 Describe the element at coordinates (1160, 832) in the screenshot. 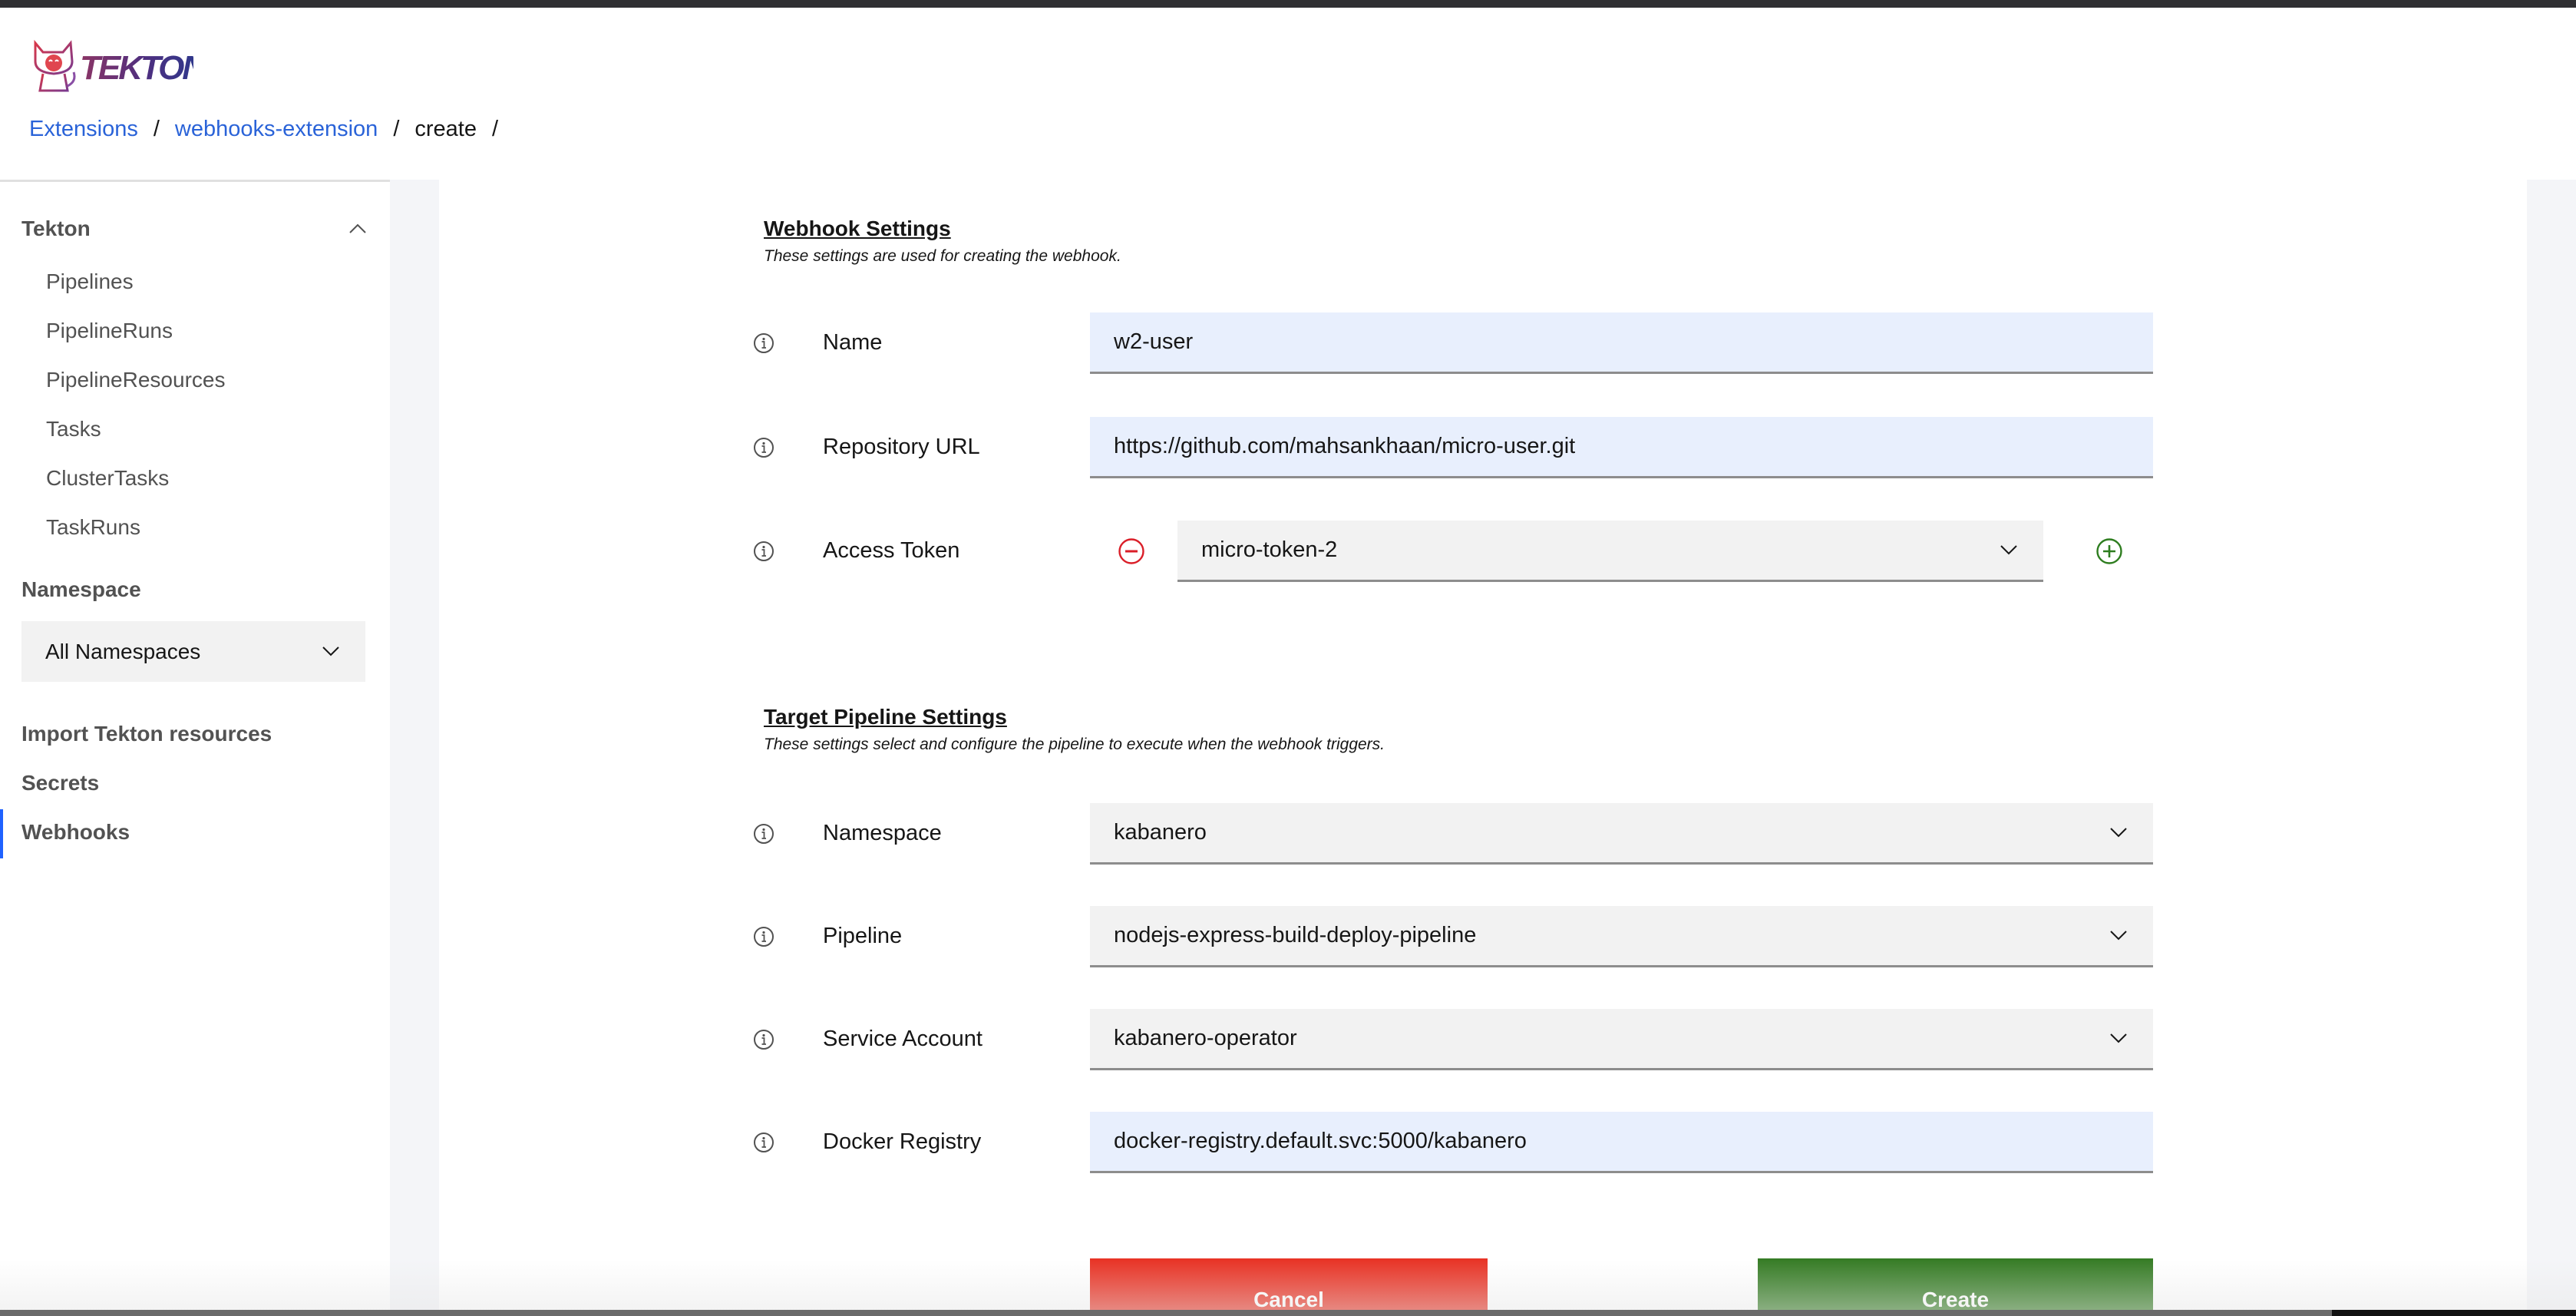

I see `namespace-select-value: kabanero` at that location.